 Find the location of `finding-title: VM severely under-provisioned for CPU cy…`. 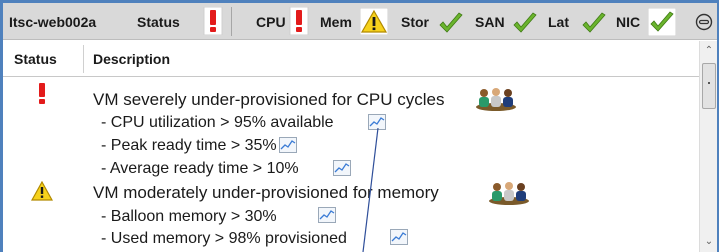

finding-title: VM severely under-provisioned for CPU cy… is located at coordinates (269, 99).